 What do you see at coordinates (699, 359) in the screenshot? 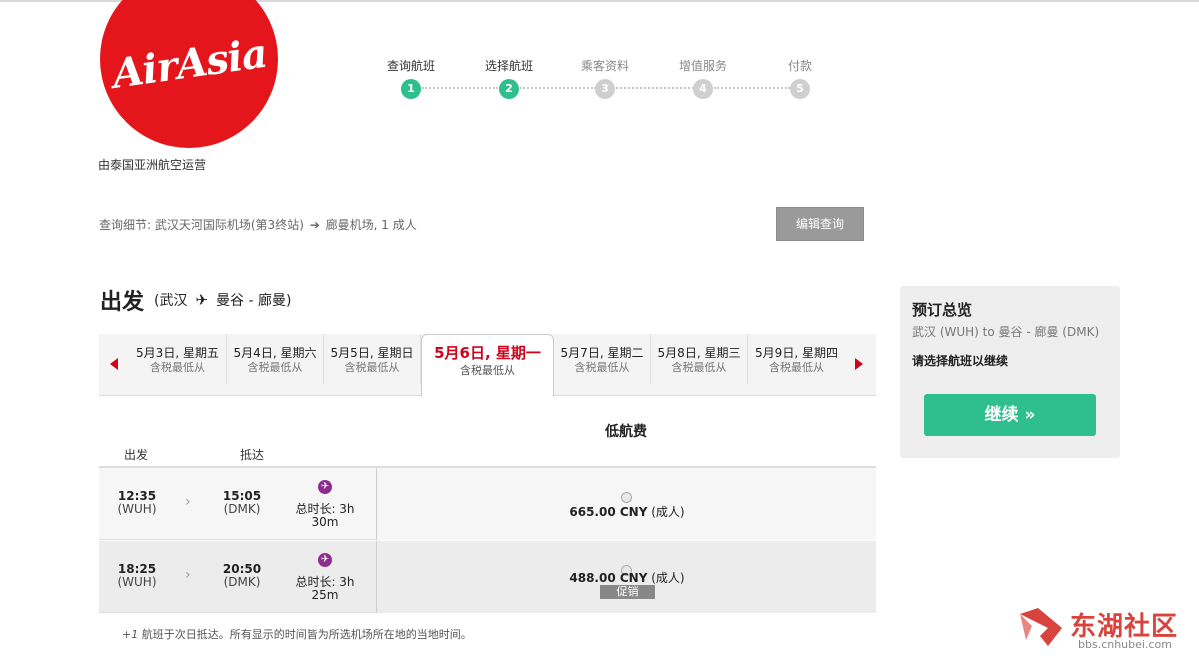
I see `date-tab: 5月8日, 星期三 含税最低从` at bounding box center [699, 359].